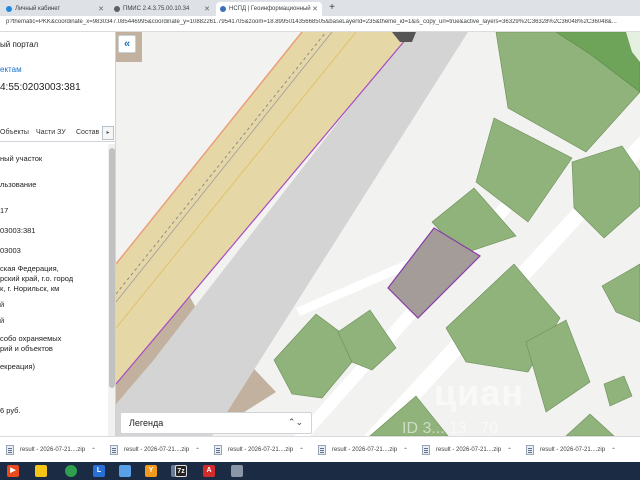 The height and width of the screenshot is (480, 640). I want to click on browser-tab: ПМИС 2.4.3.75.00.10.34 ✕, so click(162, 9).